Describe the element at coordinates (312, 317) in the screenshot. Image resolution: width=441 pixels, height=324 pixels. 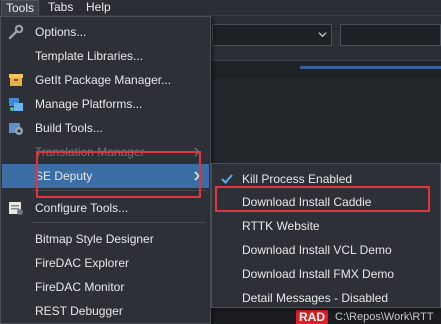
I see `rad-studio-logo: RAD` at that location.